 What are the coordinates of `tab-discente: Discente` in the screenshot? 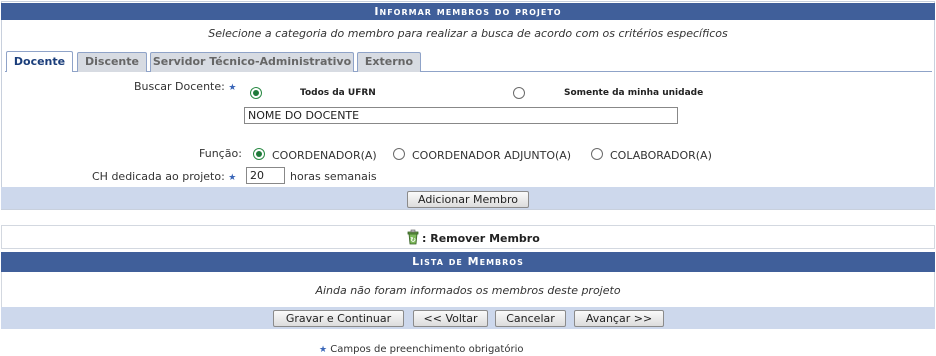 It's located at (112, 62).